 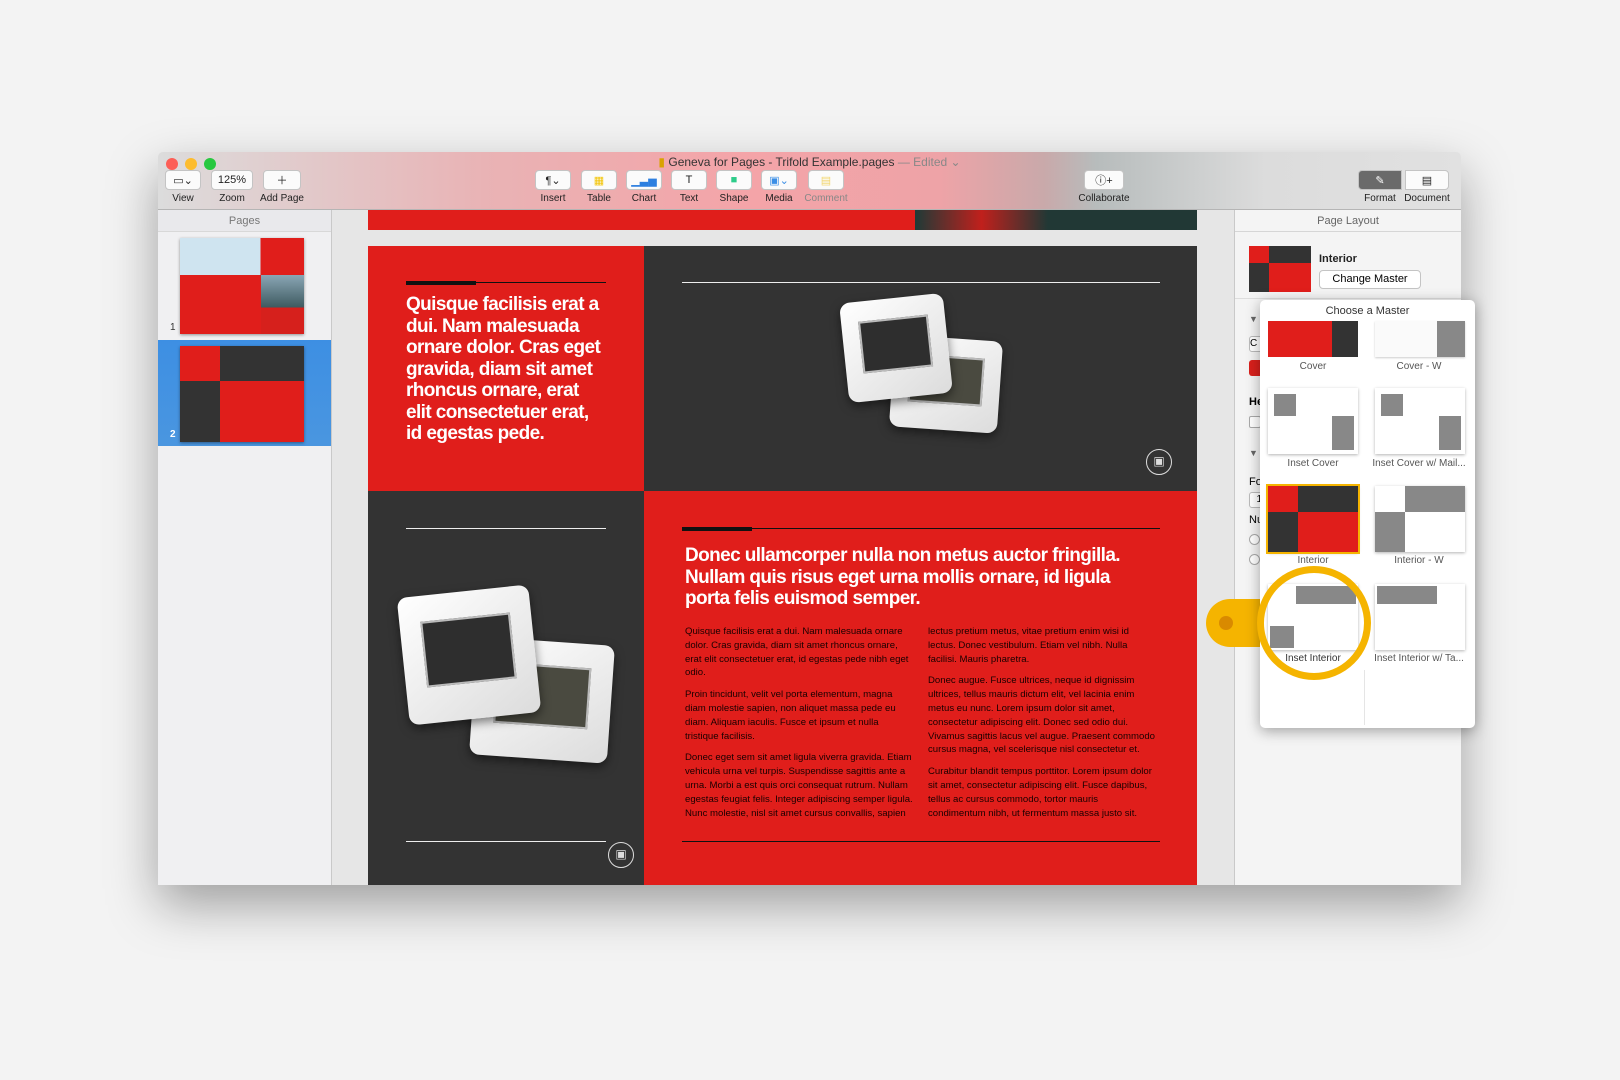 What do you see at coordinates (173, 327) in the screenshot?
I see `page-number: 1` at bounding box center [173, 327].